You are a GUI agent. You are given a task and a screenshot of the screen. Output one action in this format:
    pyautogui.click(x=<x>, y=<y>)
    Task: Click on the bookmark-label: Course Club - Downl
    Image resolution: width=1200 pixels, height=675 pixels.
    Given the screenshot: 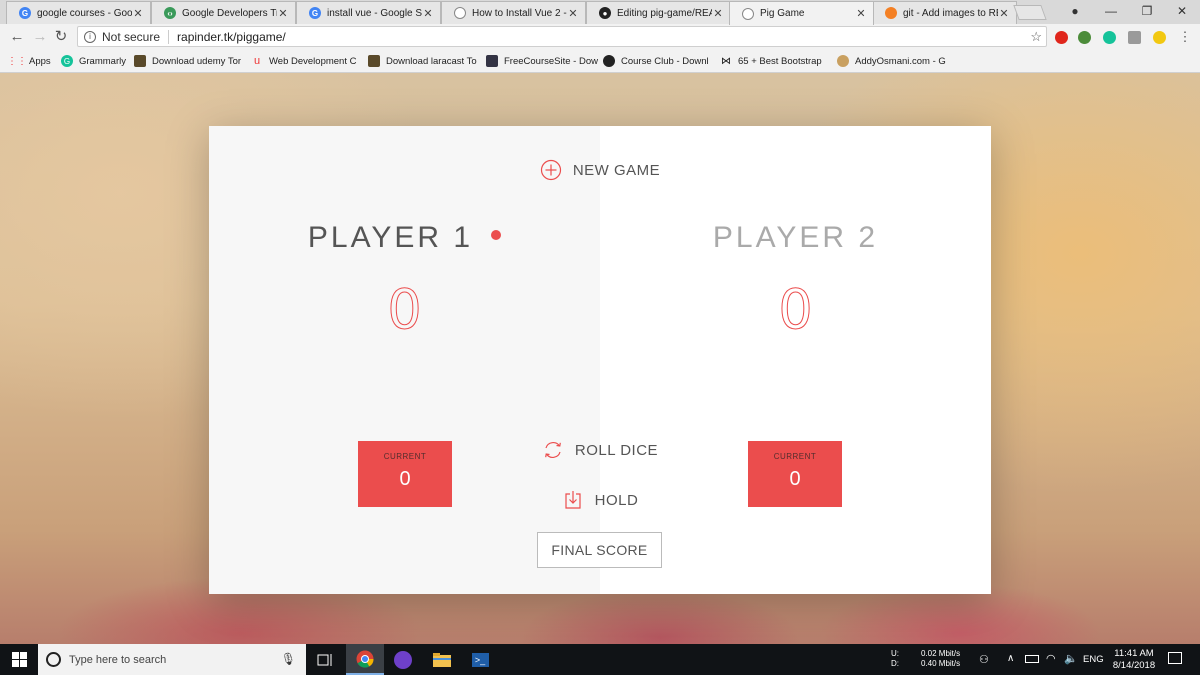 What is the action you would take?
    pyautogui.click(x=665, y=61)
    